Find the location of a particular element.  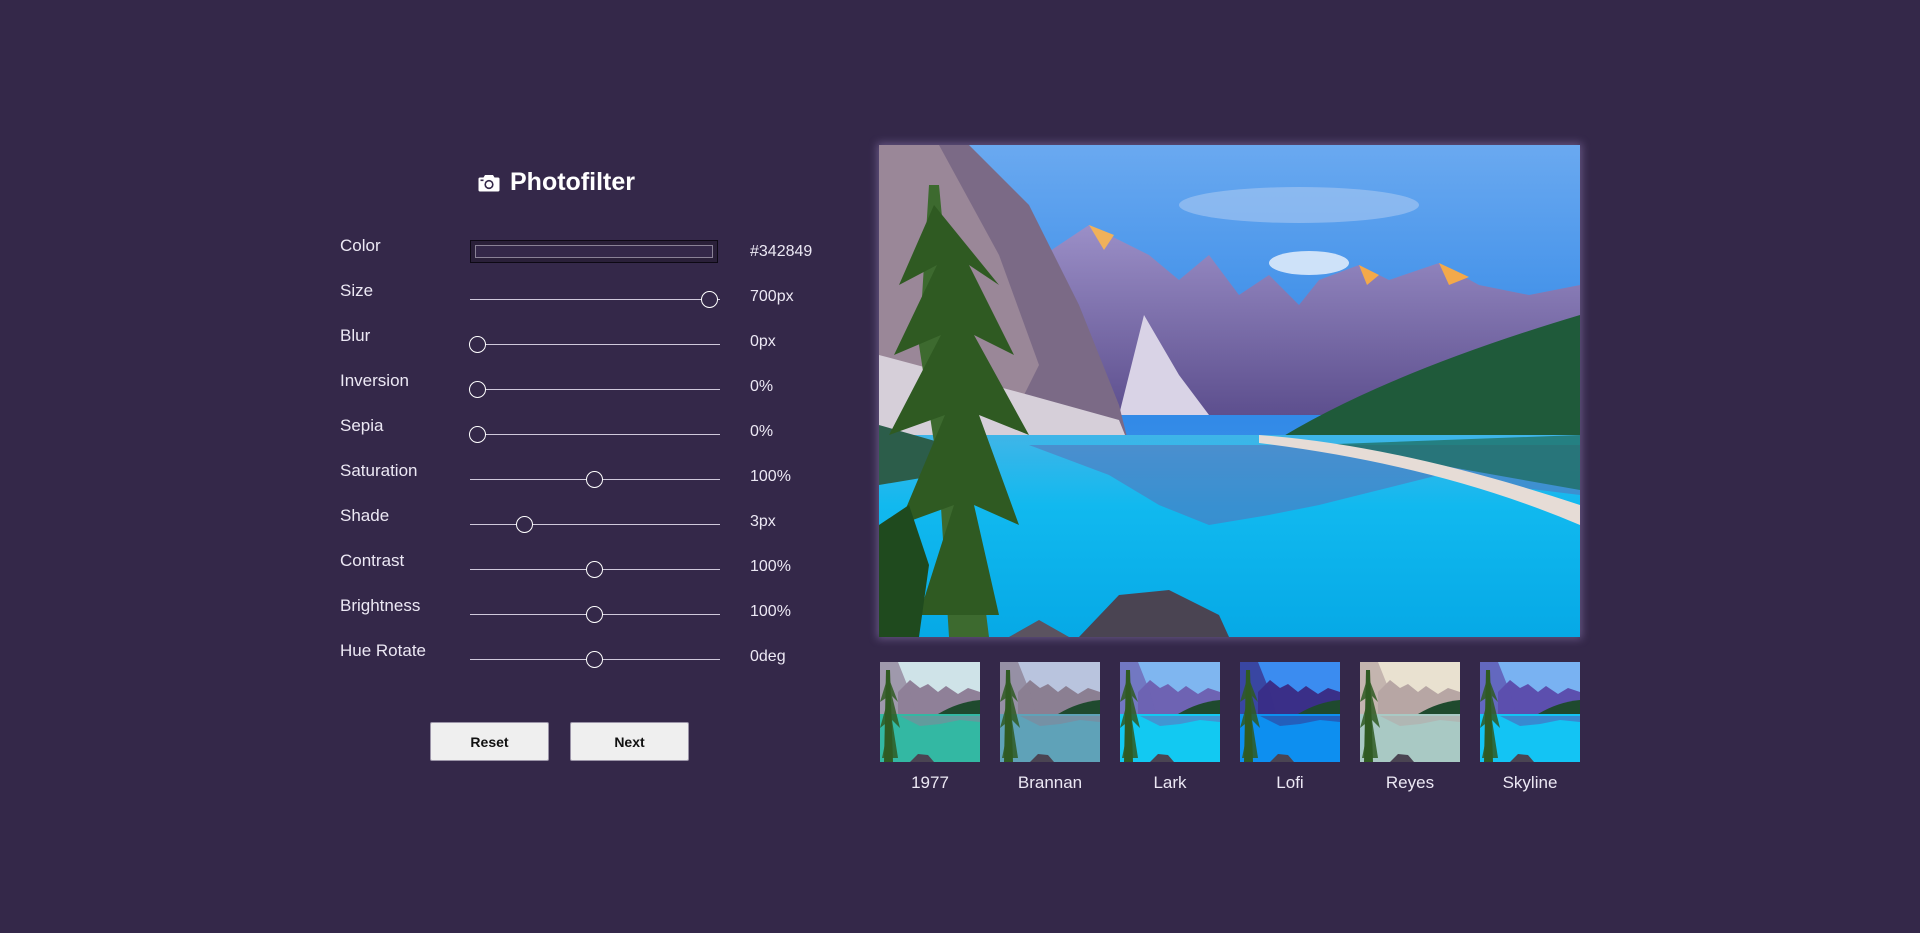

filter-preset-1977: 1977 is located at coordinates (930, 727).